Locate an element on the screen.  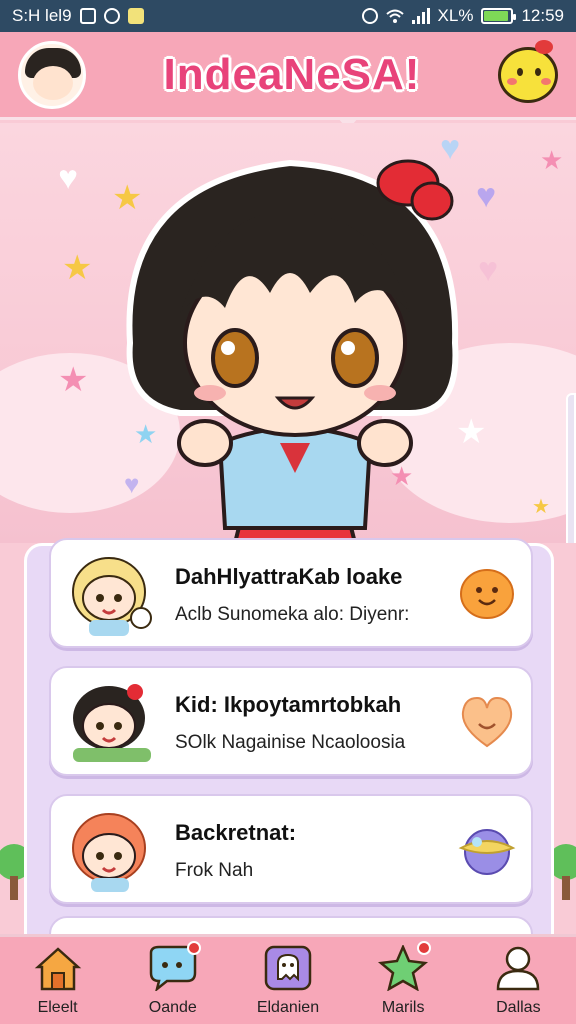
tab-profile: Dallas is located at coordinates (518, 981).